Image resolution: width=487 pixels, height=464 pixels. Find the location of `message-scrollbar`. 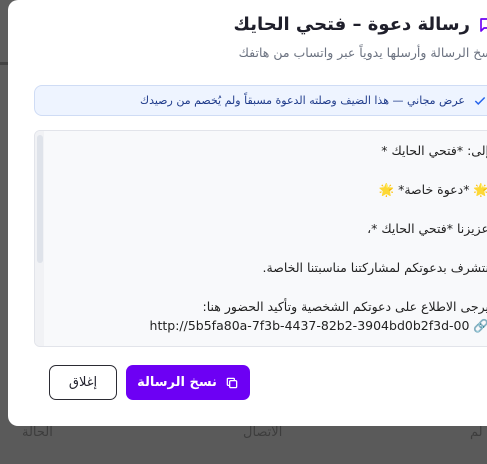

message-scrollbar is located at coordinates (39, 238).